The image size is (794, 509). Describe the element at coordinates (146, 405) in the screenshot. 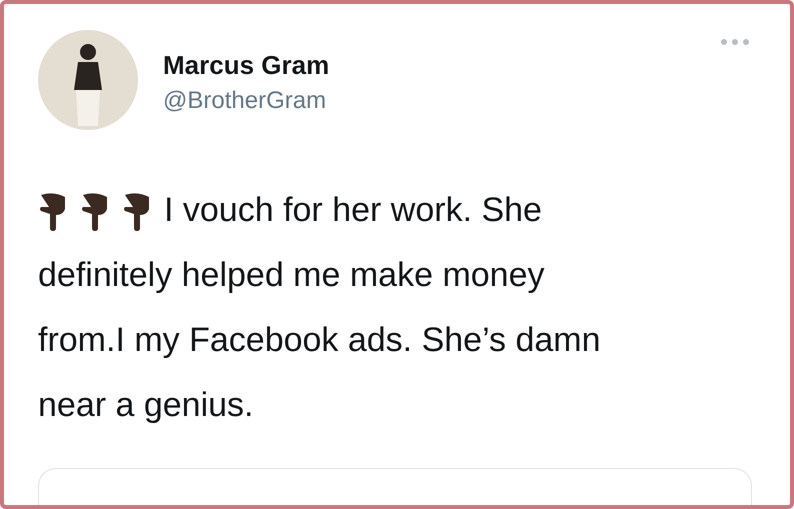

I see `tweet-text-line: near a genius.` at that location.